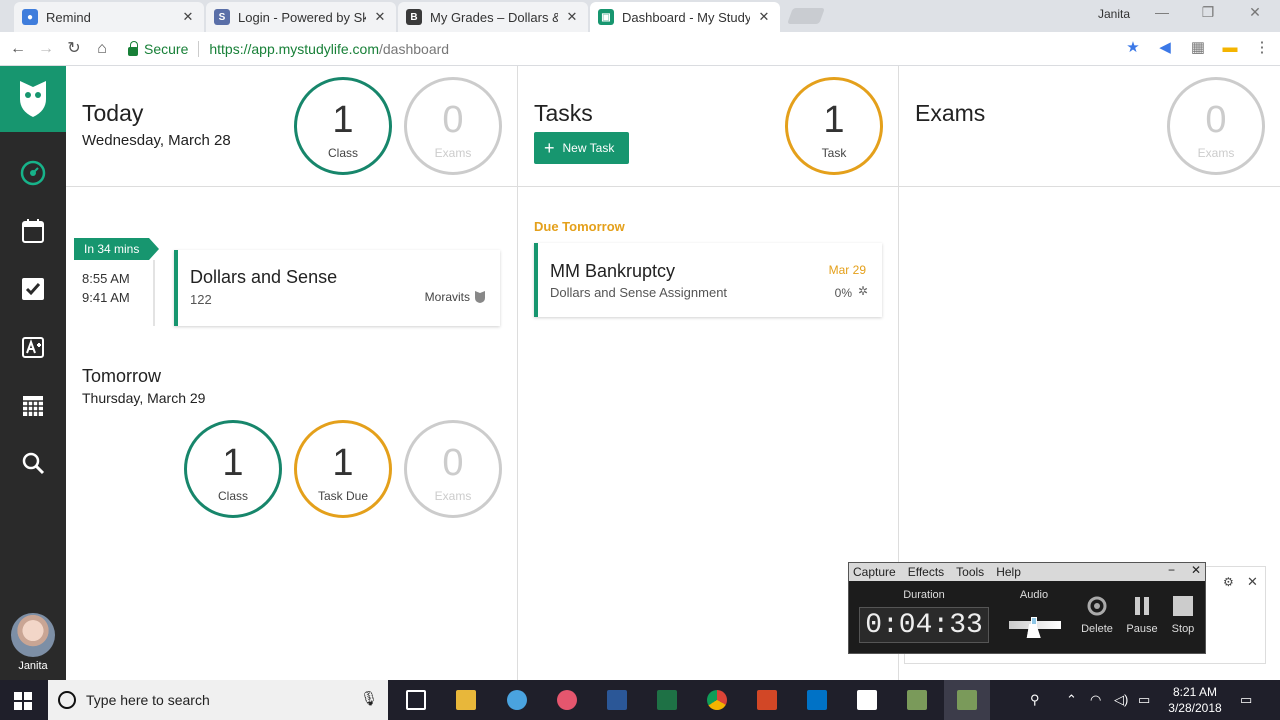 The height and width of the screenshot is (720, 1280). I want to click on stop-button: Stop, so click(1183, 615).